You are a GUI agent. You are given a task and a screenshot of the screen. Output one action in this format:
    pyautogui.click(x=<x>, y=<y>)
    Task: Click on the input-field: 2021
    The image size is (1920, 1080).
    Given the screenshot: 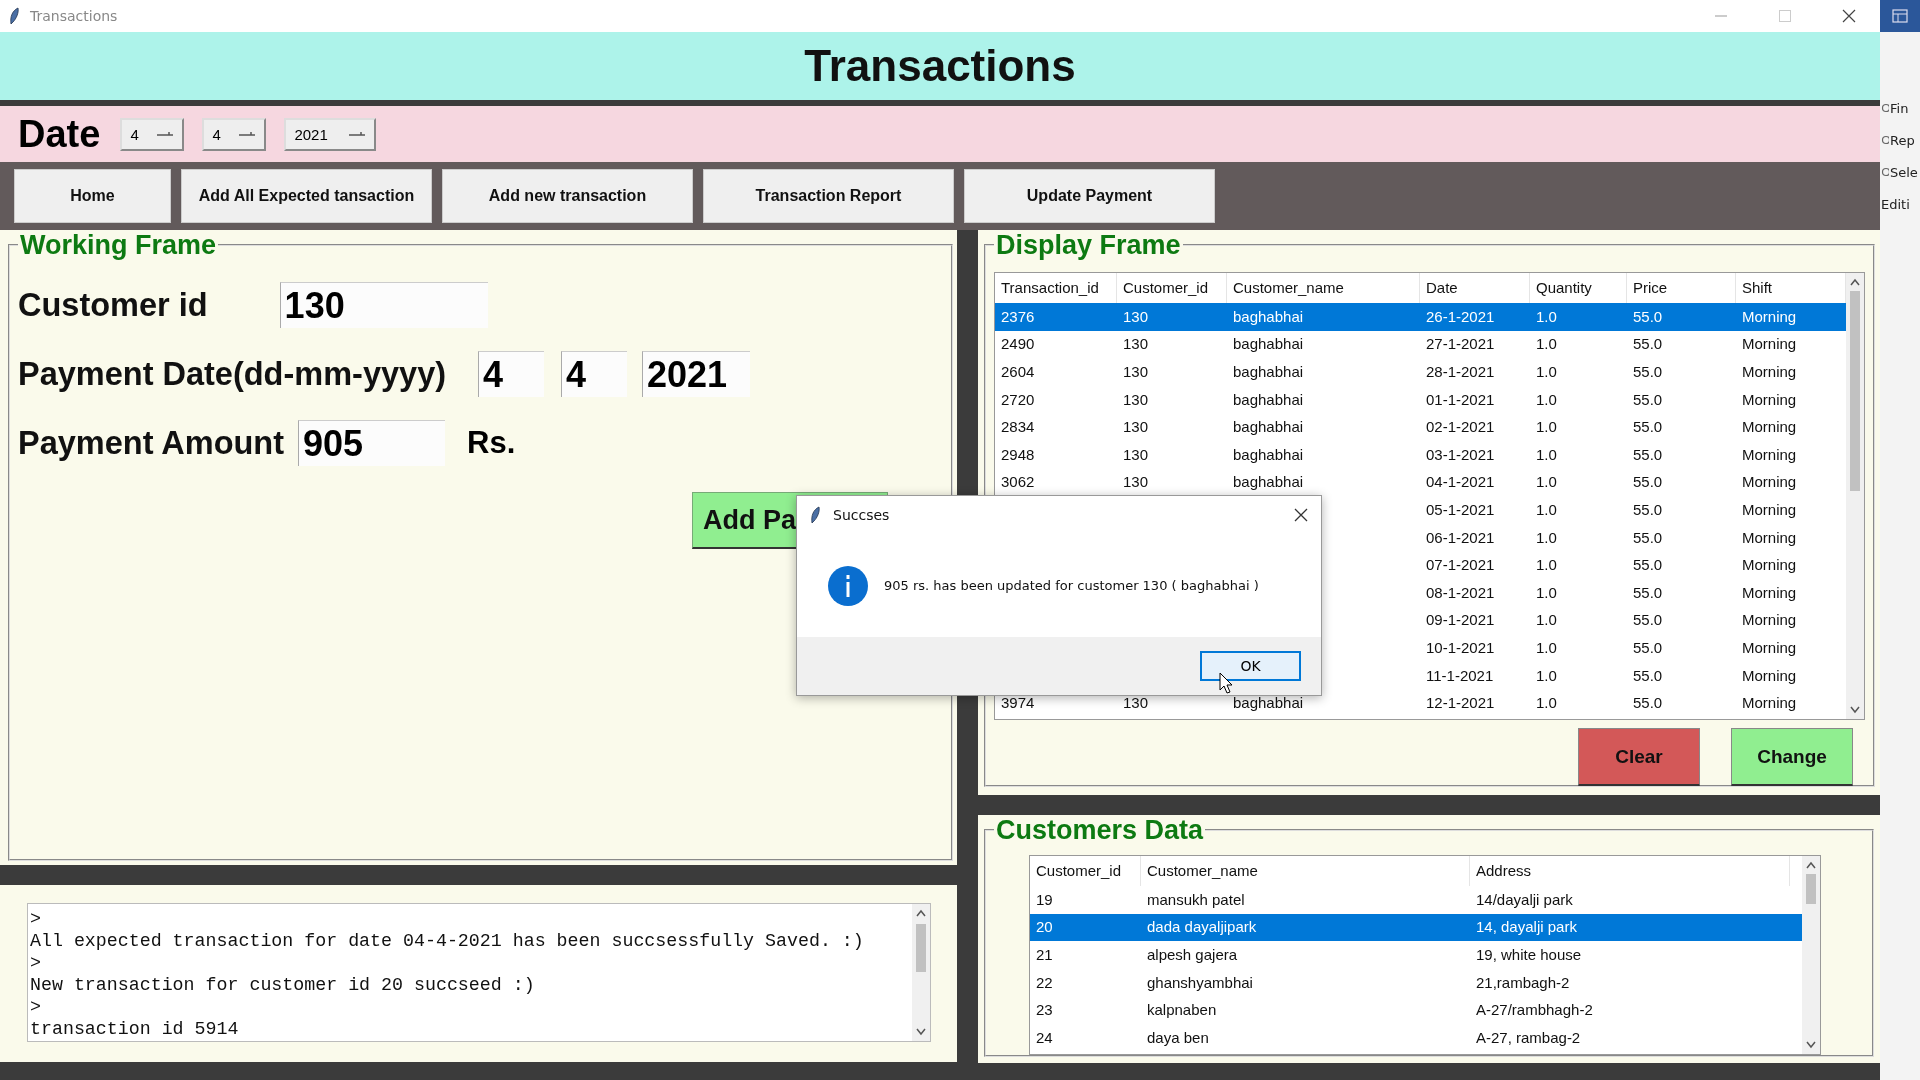 What is the action you would take?
    pyautogui.click(x=696, y=374)
    